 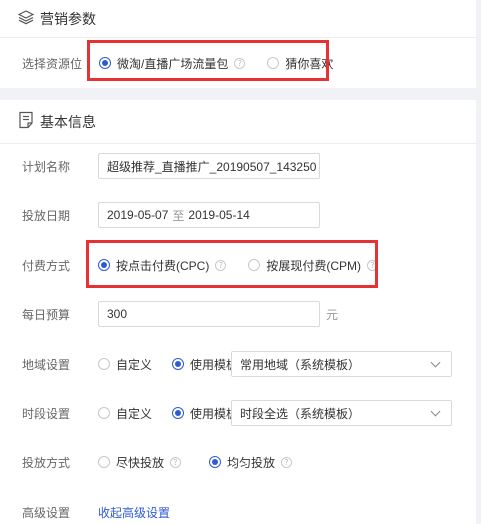 What do you see at coordinates (168, 413) in the screenshot?
I see `time-radio-group: 自定义 使用模板` at bounding box center [168, 413].